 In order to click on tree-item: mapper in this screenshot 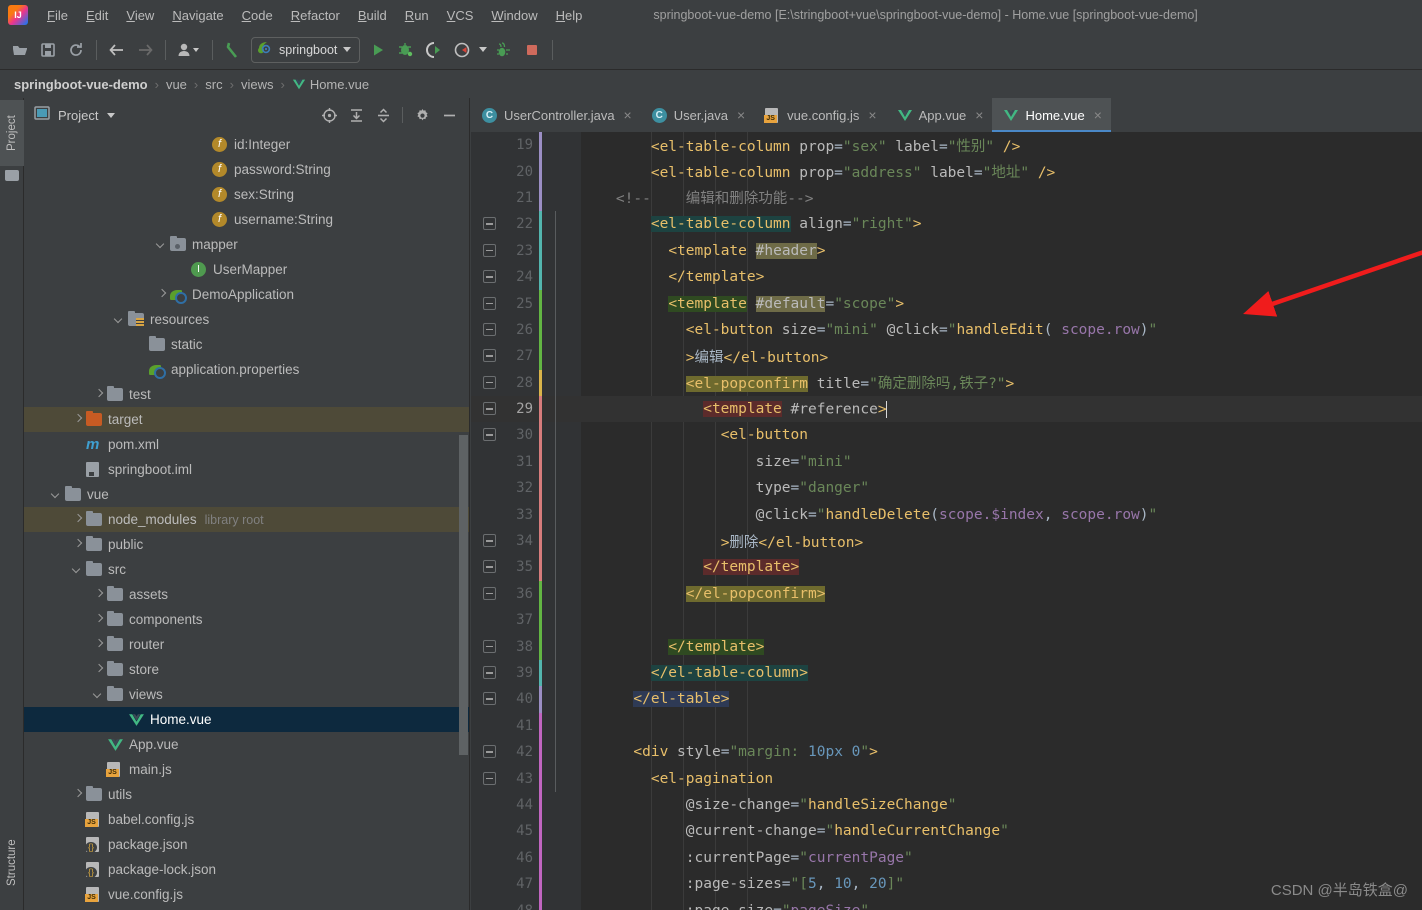, I will do `click(246, 244)`.